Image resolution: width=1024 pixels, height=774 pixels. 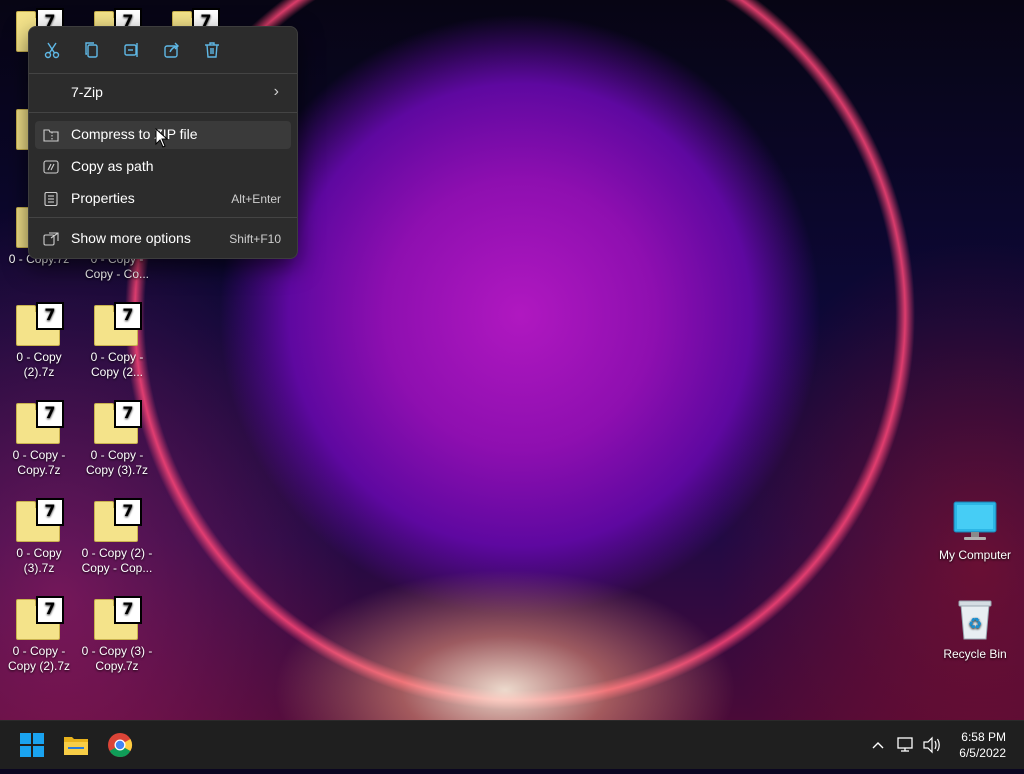 I want to click on zip-folder-icon, so click(x=51, y=135).